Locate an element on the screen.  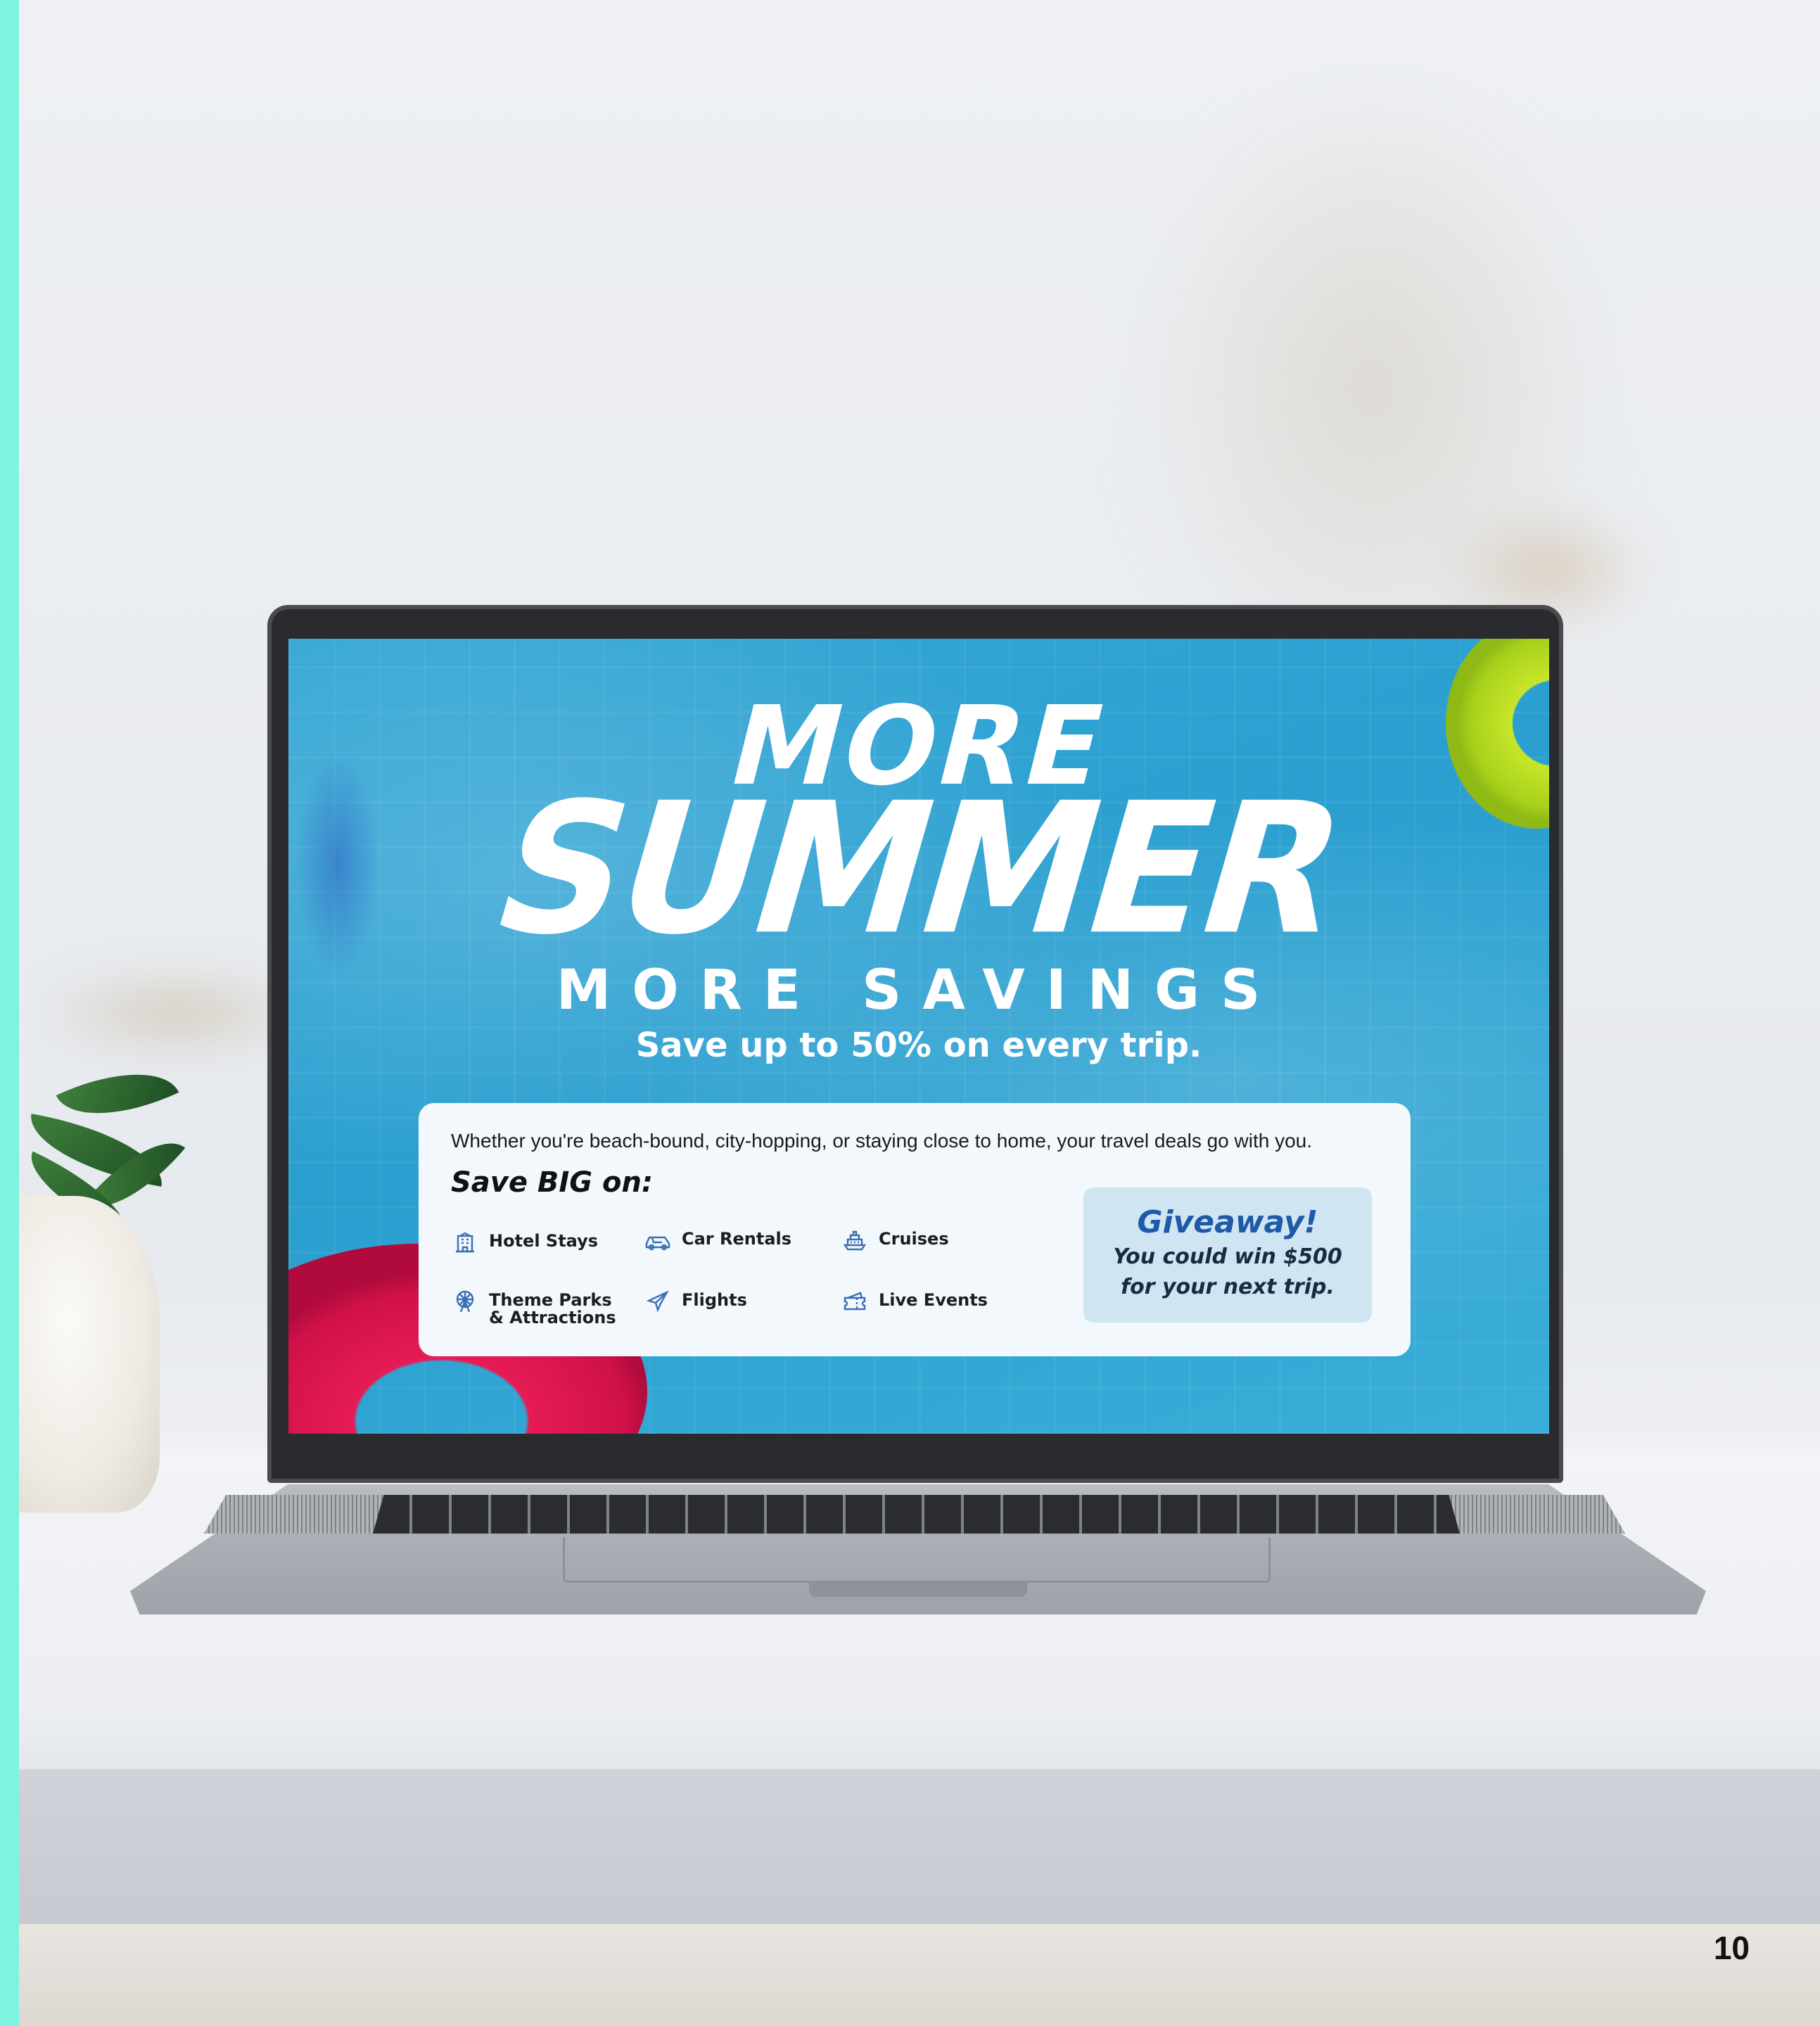
accent-strip is located at coordinates (10, 1013).